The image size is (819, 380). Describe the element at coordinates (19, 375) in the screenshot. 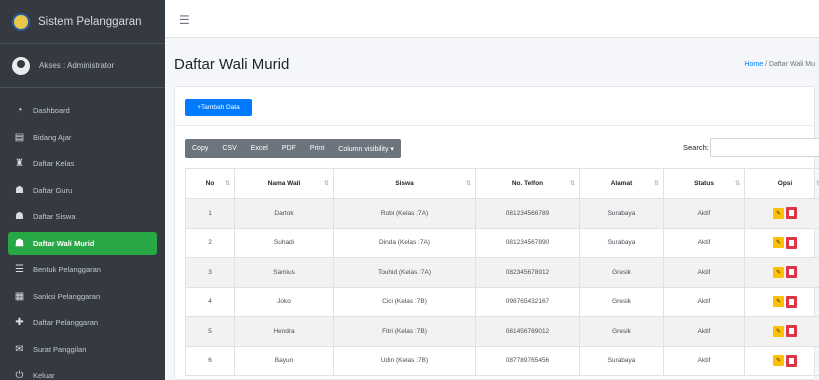

I see `power-icon: ⏻` at that location.